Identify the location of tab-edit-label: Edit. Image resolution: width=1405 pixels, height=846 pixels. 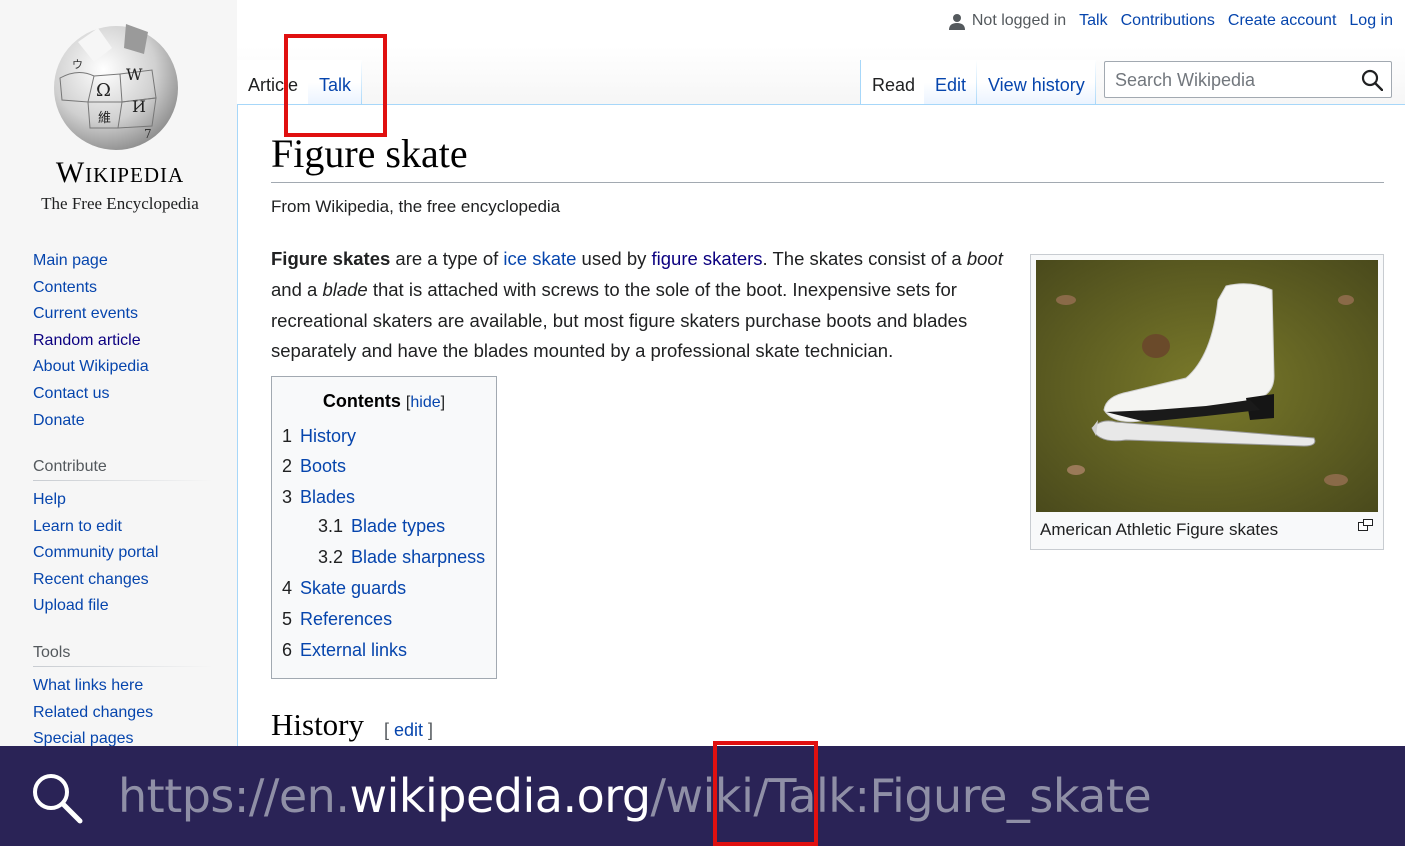
(951, 85).